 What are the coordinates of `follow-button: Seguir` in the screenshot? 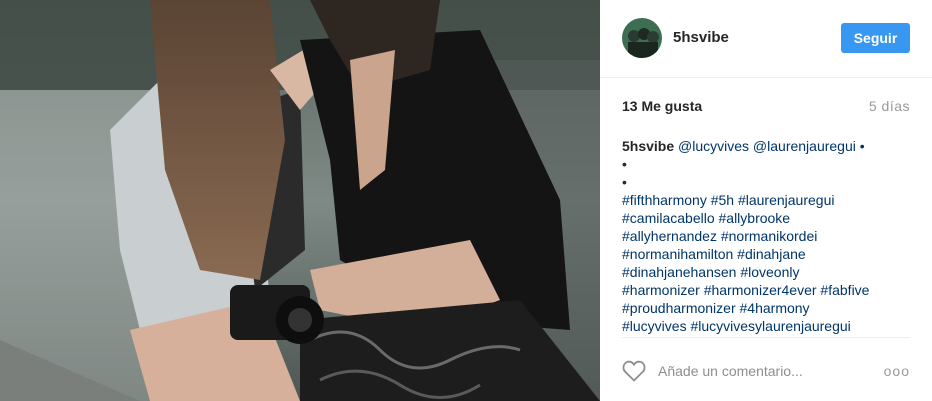 It's located at (875, 38).